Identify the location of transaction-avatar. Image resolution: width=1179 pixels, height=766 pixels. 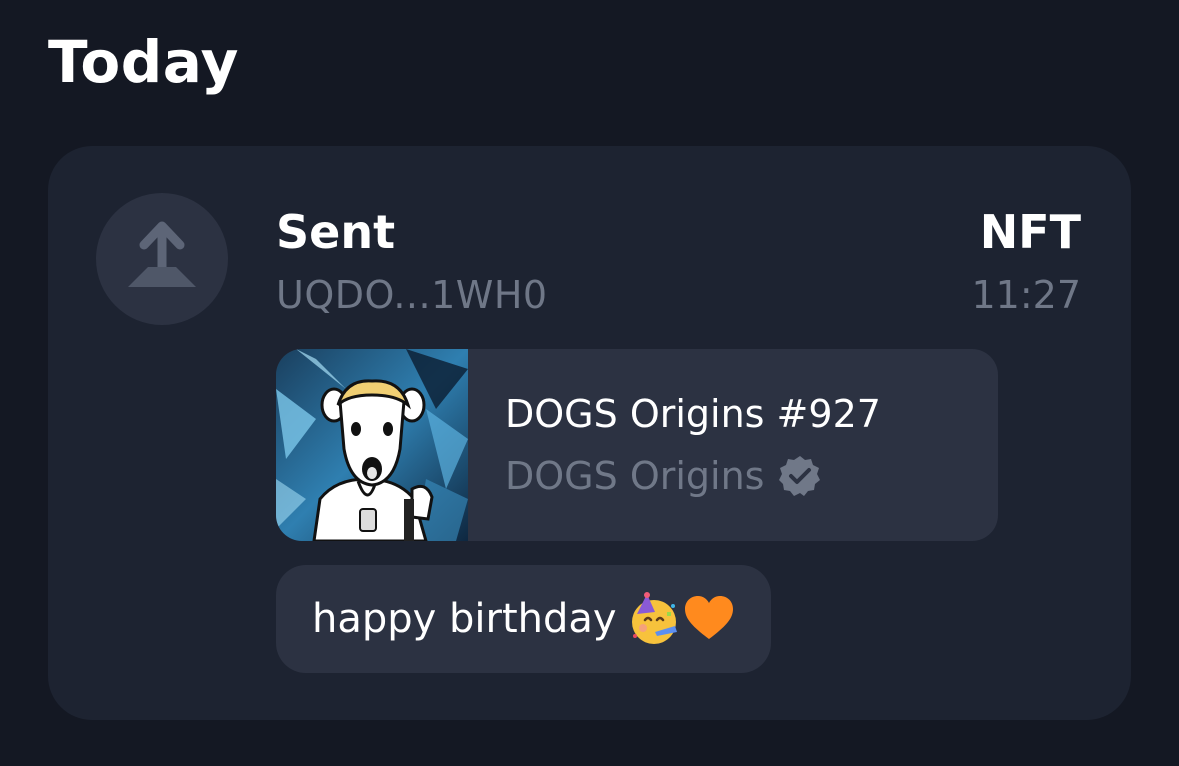
(162, 259).